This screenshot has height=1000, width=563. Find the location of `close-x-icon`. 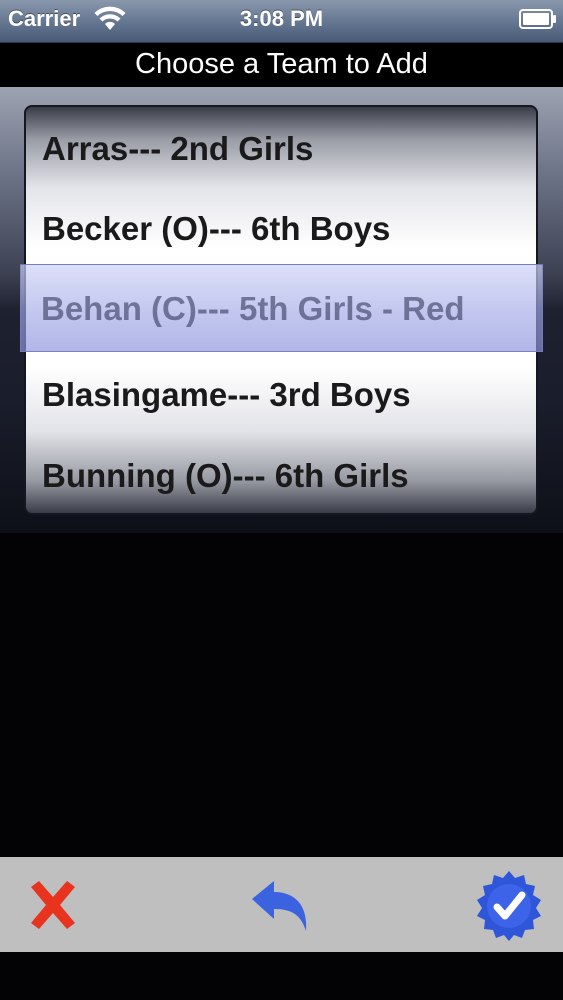

close-x-icon is located at coordinates (53, 905).